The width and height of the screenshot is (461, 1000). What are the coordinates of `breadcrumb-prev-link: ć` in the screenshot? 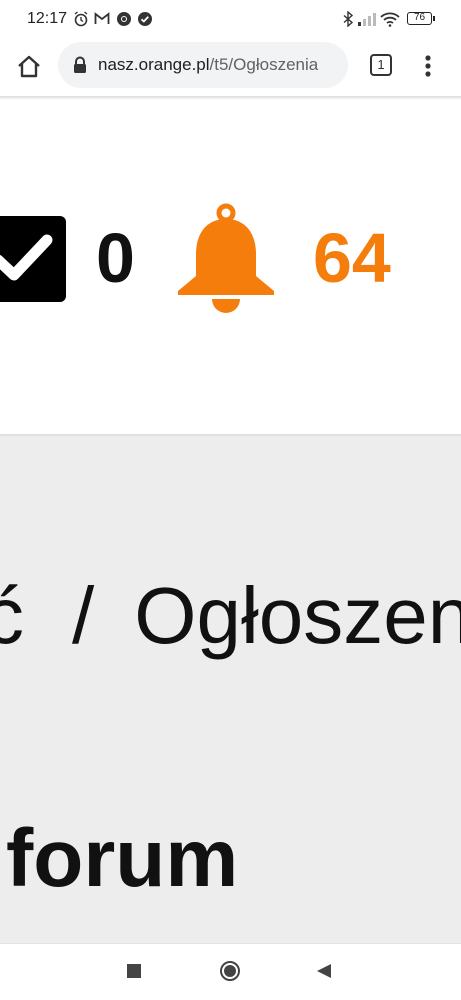 It's located at (12, 615).